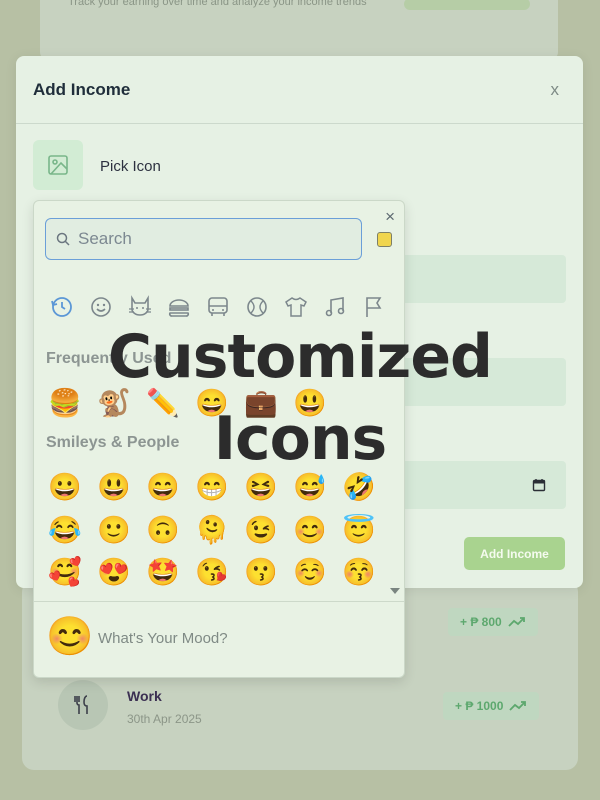 This screenshot has width=600, height=800. Describe the element at coordinates (310, 572) in the screenshot. I see `emoji-item: ☺️` at that location.